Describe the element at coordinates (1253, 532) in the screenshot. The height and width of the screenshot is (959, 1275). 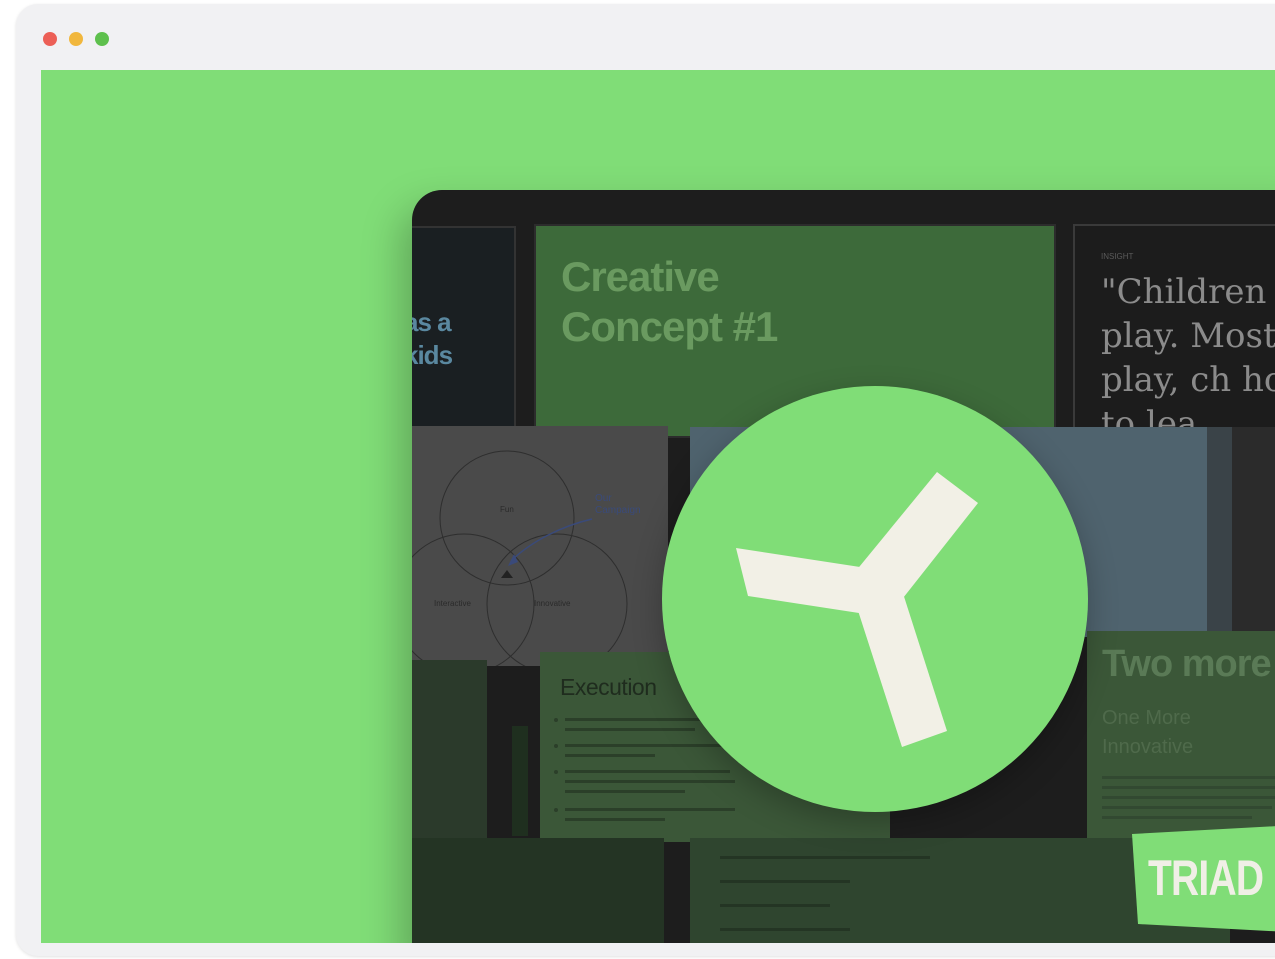
I see `card-photo-dark` at that location.